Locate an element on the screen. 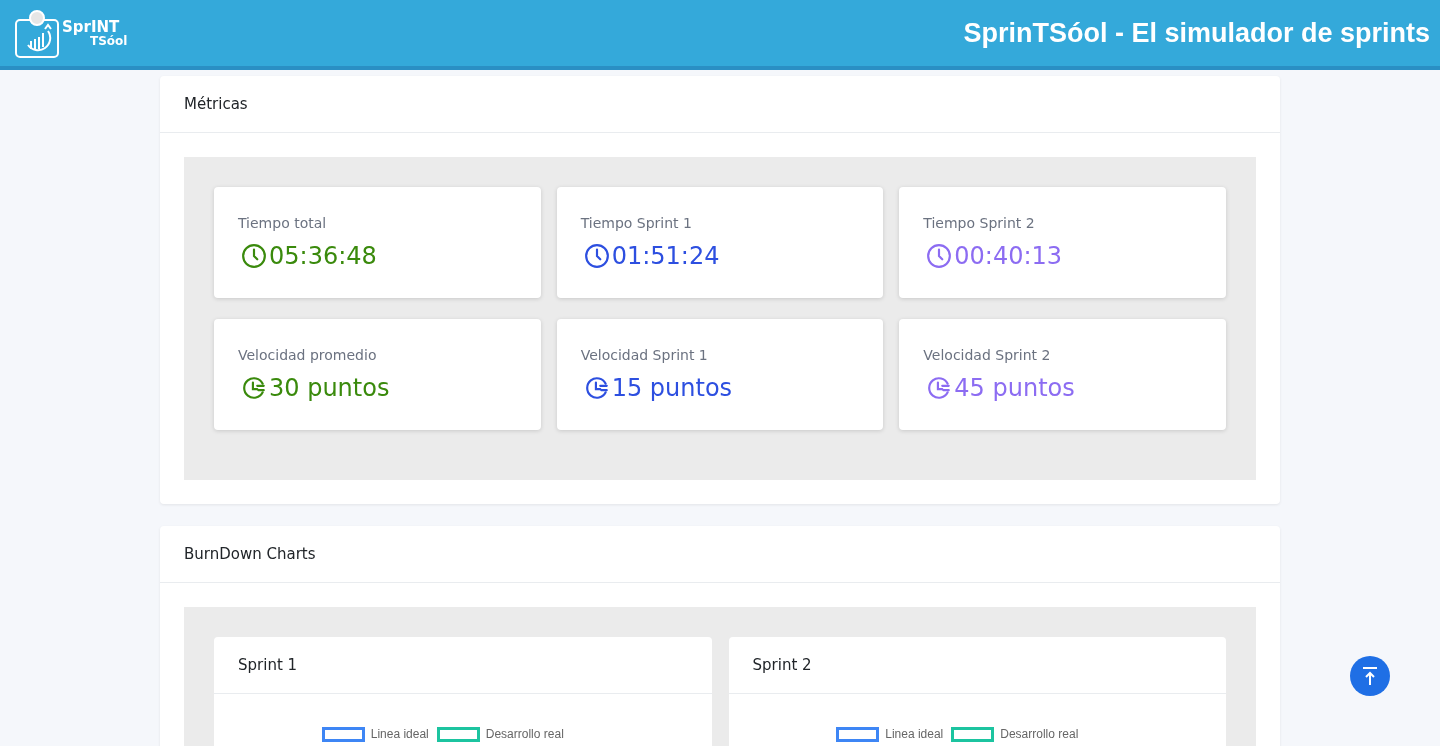 The width and height of the screenshot is (1440, 746). app-title: SprinTSóol - El simulador de sprints is located at coordinates (1196, 33).